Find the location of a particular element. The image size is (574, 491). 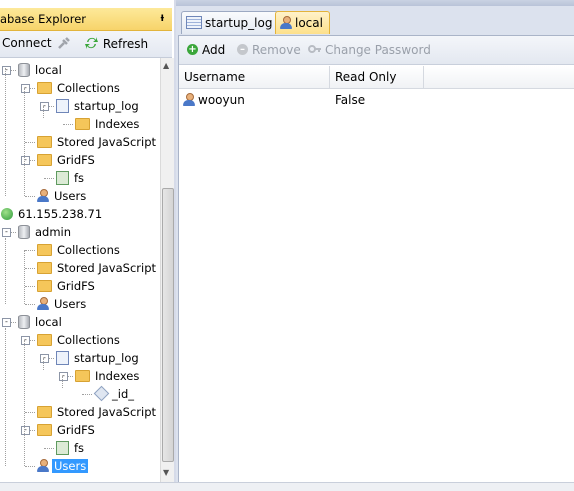

tree-scrollbar: ▲ ▼ is located at coordinates (167, 270).